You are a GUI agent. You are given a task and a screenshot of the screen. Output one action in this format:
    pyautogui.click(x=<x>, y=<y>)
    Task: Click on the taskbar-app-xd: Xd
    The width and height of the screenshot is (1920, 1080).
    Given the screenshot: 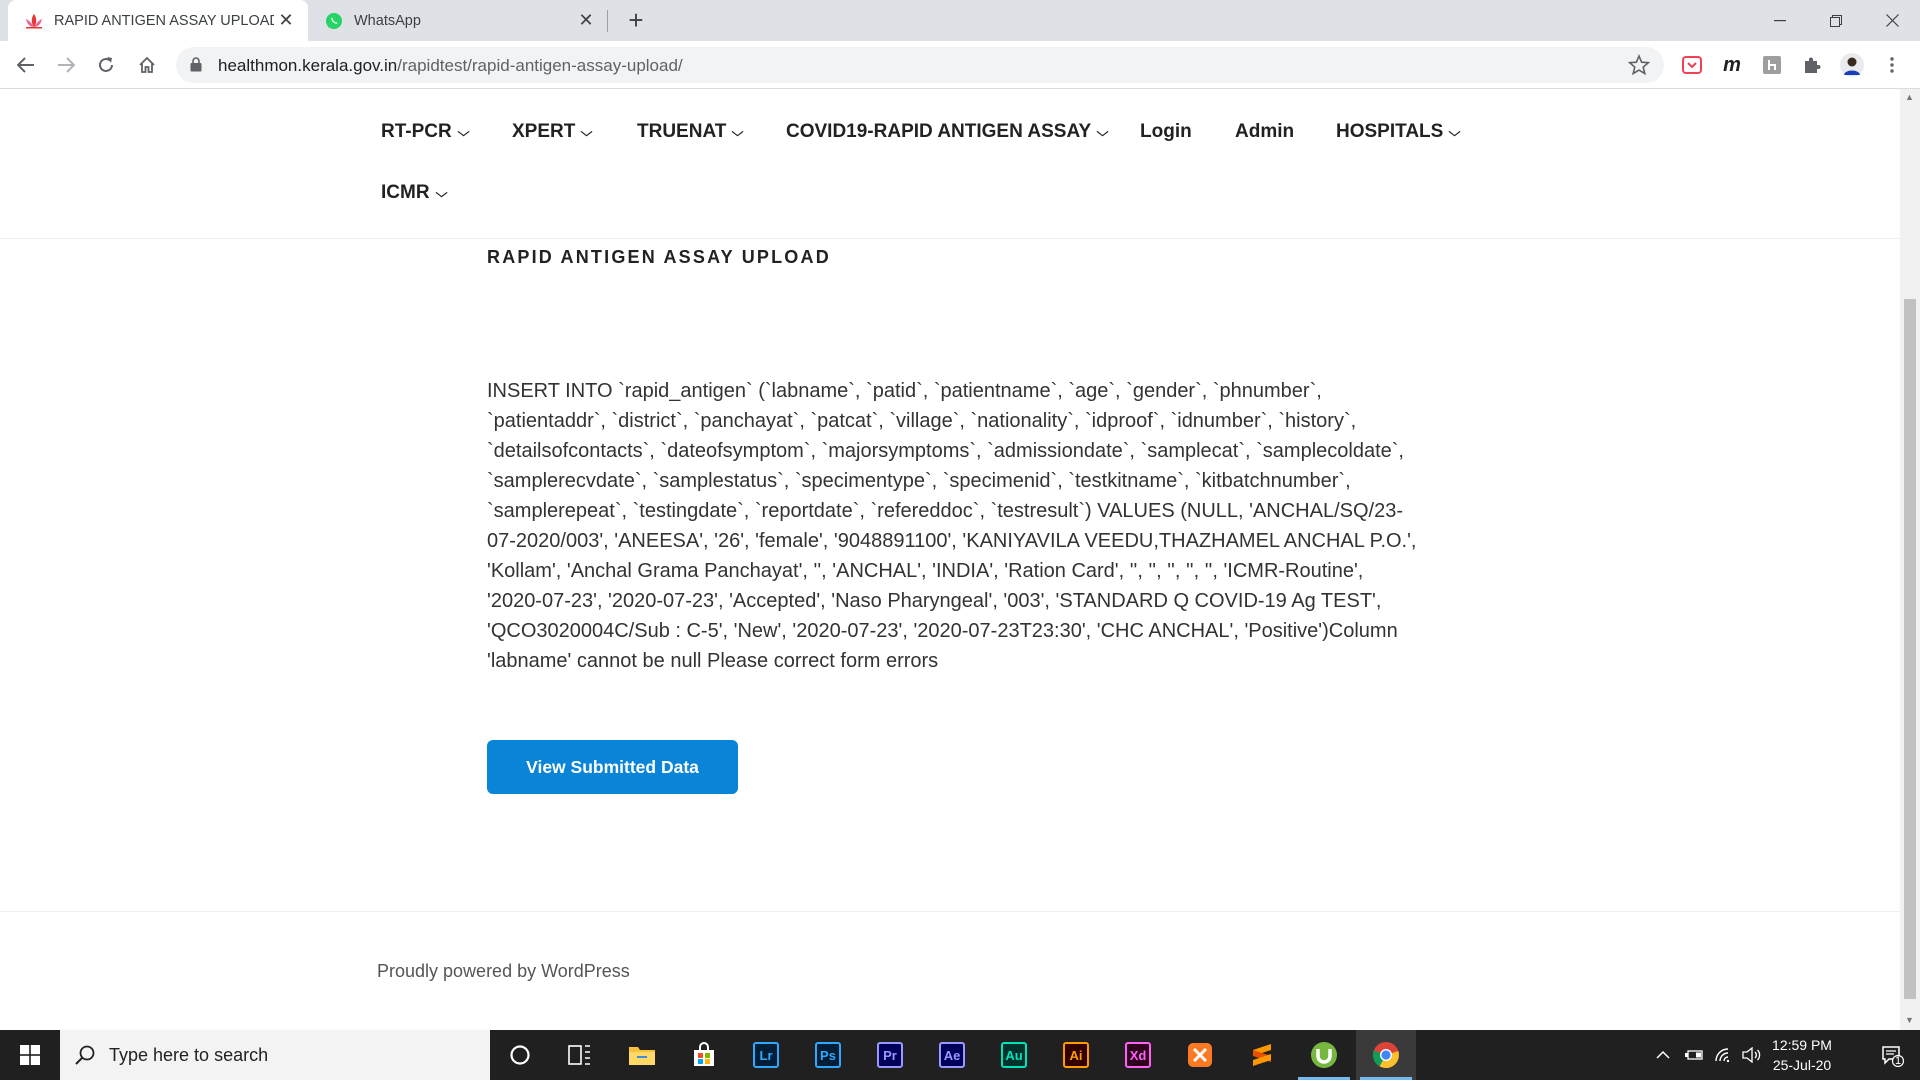 What is the action you would take?
    pyautogui.click(x=1138, y=1055)
    